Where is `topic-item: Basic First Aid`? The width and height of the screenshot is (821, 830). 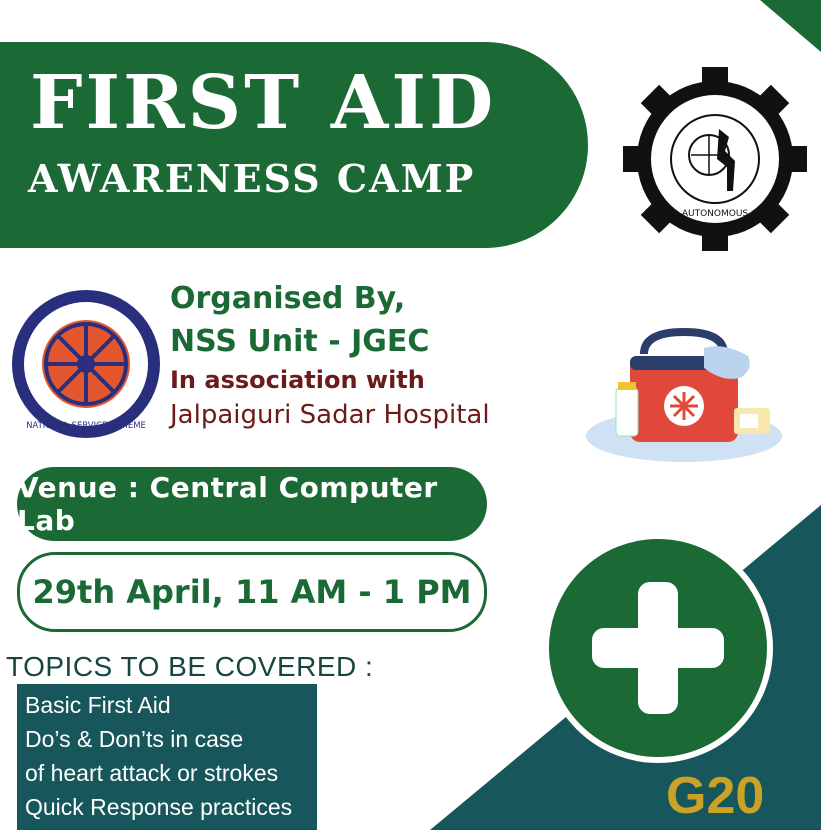 topic-item: Basic First Aid is located at coordinates (98, 705).